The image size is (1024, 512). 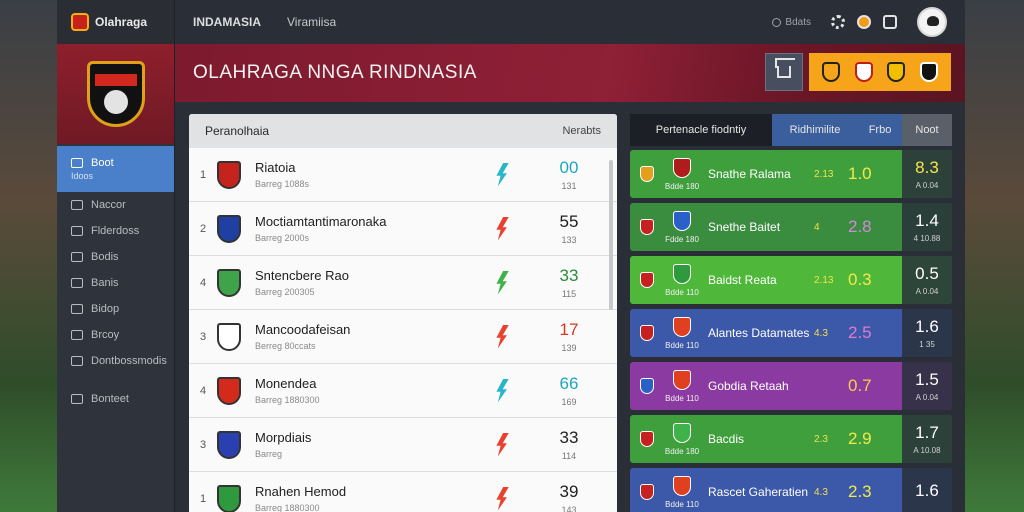 What do you see at coordinates (569, 402) in the screenshot?
I see `team-score-sub: 169` at bounding box center [569, 402].